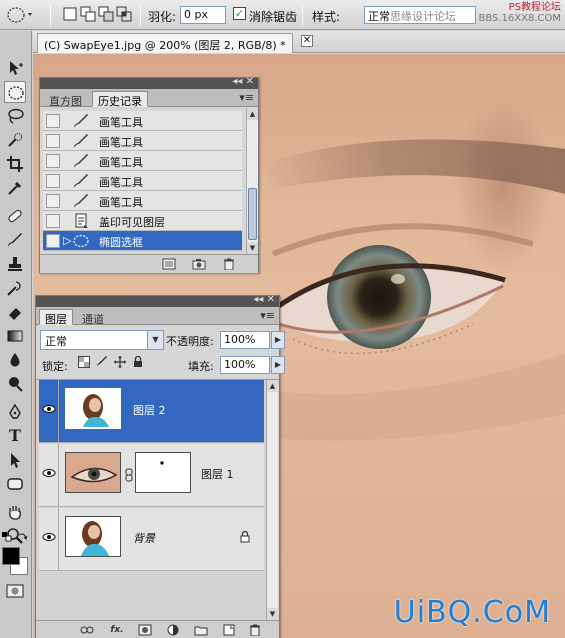 The image size is (565, 638). Describe the element at coordinates (15, 188) in the screenshot. I see `eyedropper-tool` at that location.